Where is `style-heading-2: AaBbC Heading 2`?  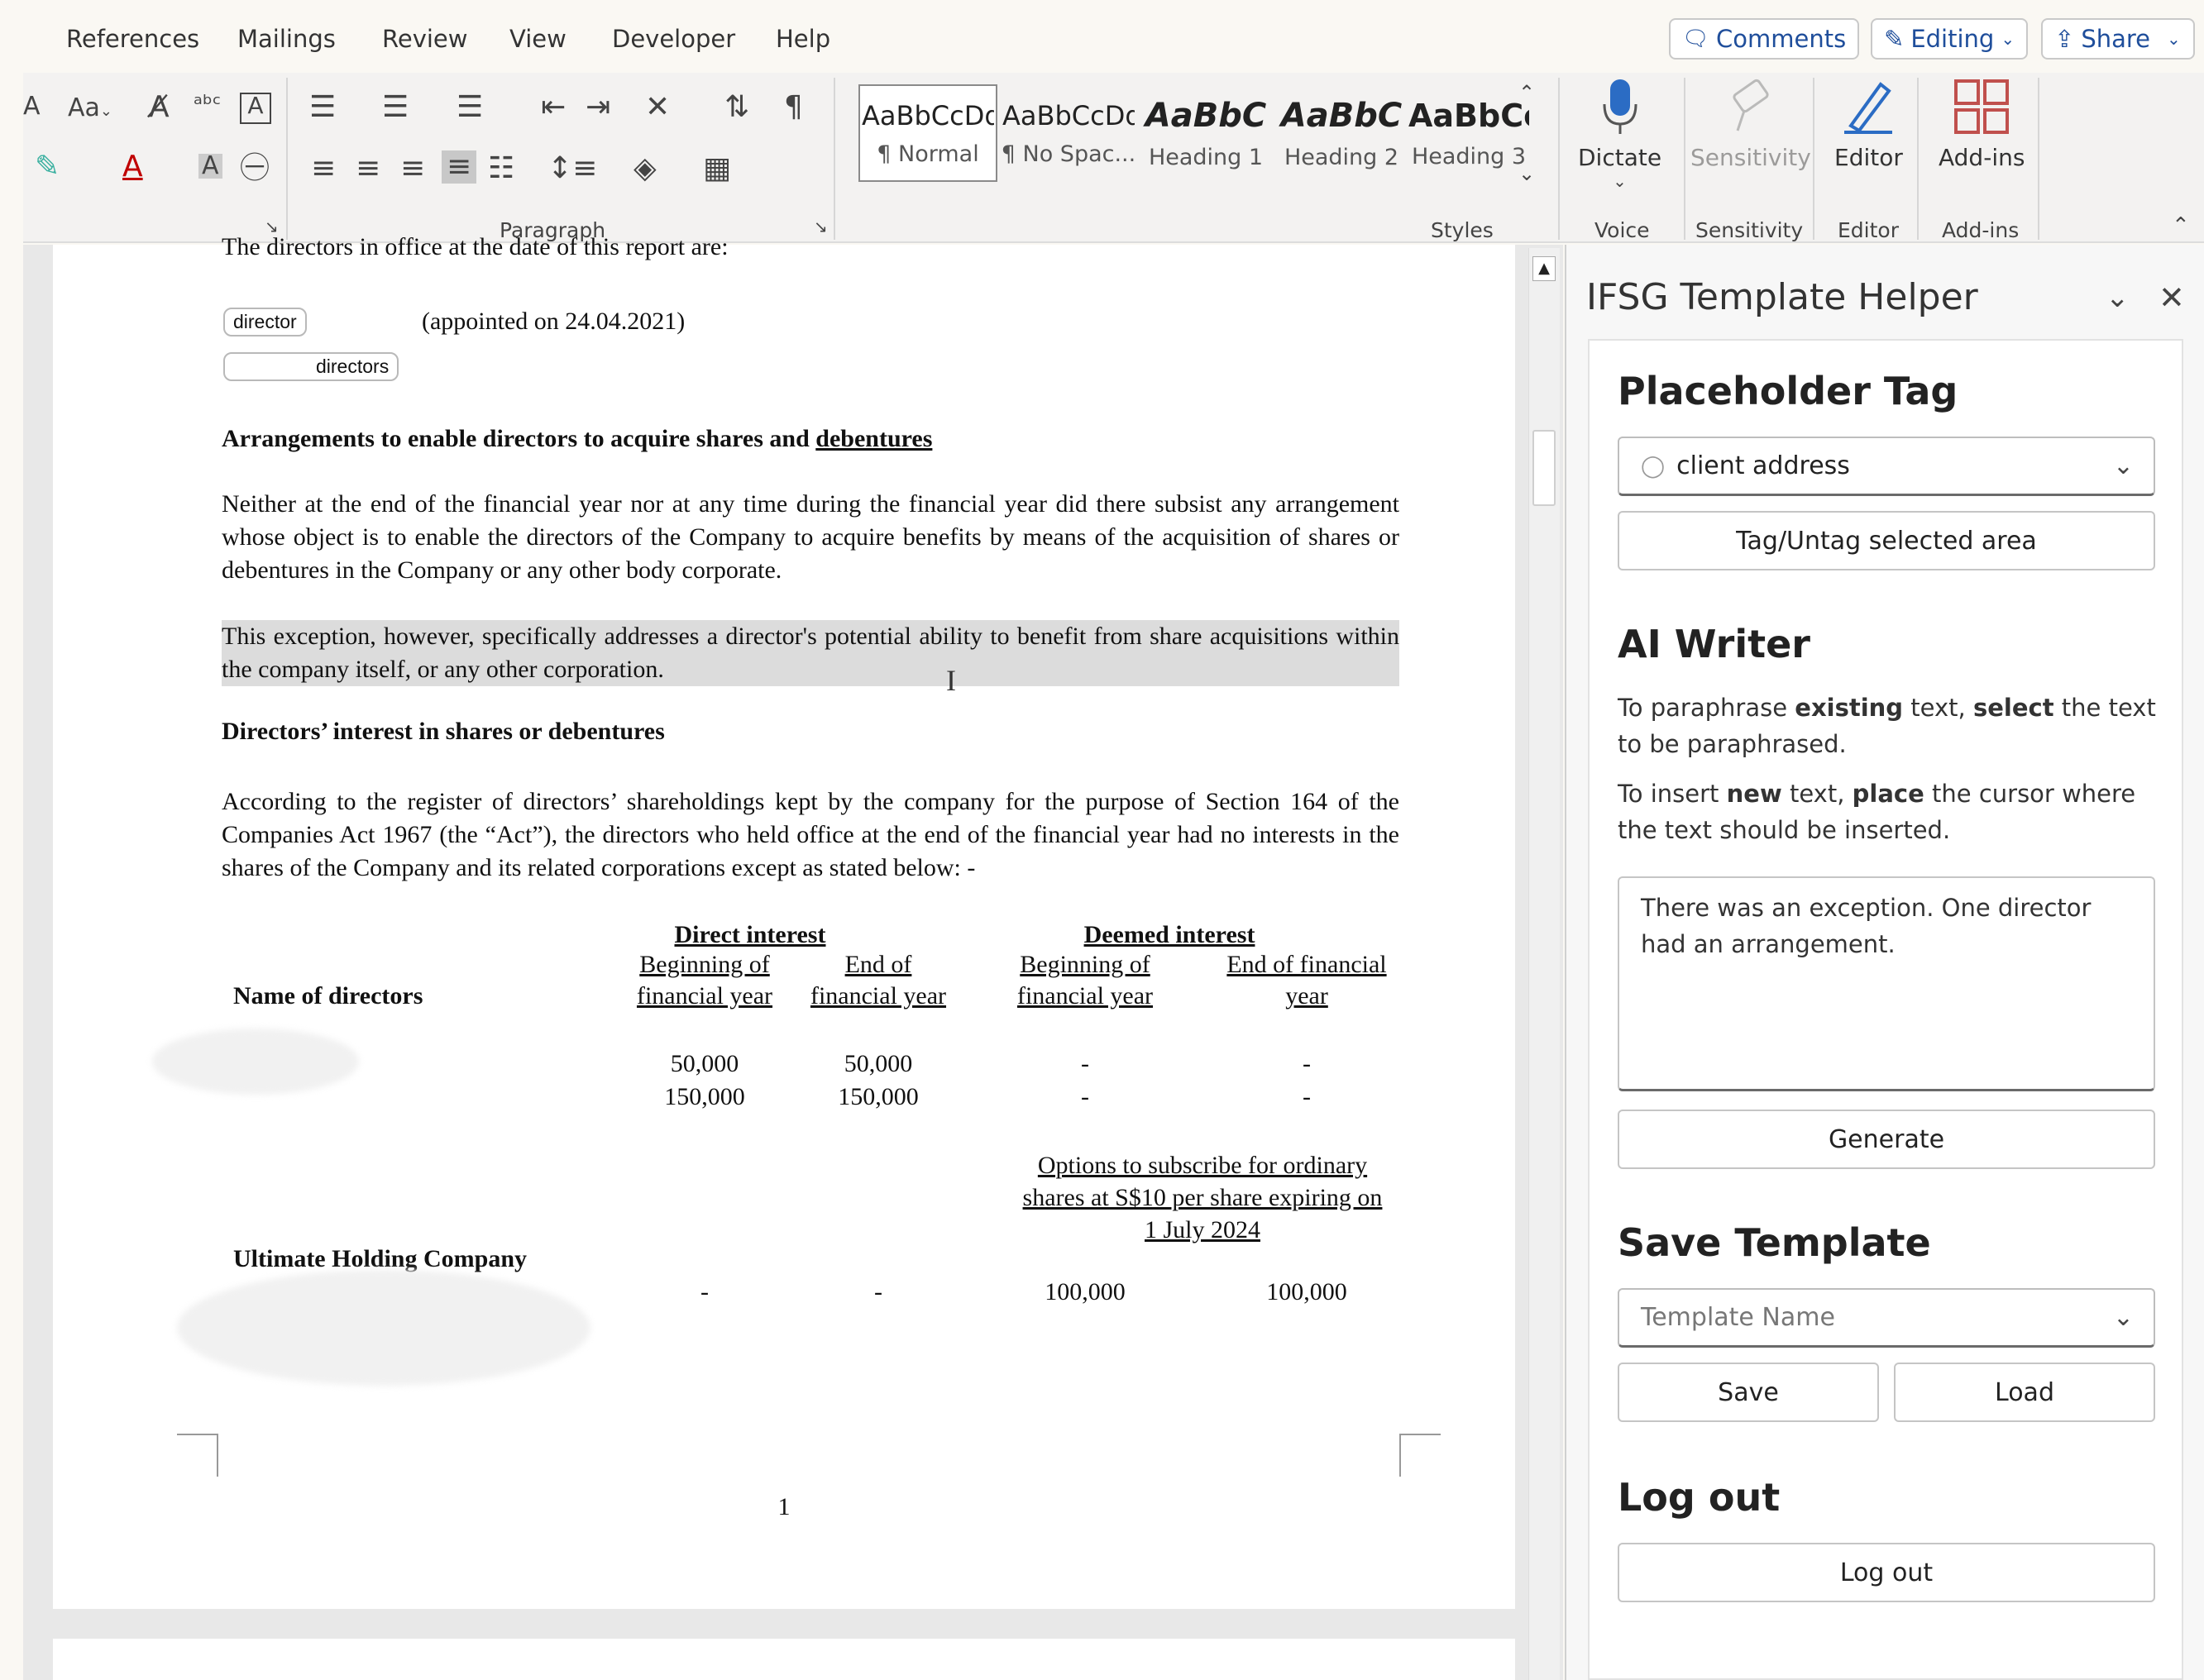 style-heading-2: AaBbC Heading 2 is located at coordinates (1342, 133).